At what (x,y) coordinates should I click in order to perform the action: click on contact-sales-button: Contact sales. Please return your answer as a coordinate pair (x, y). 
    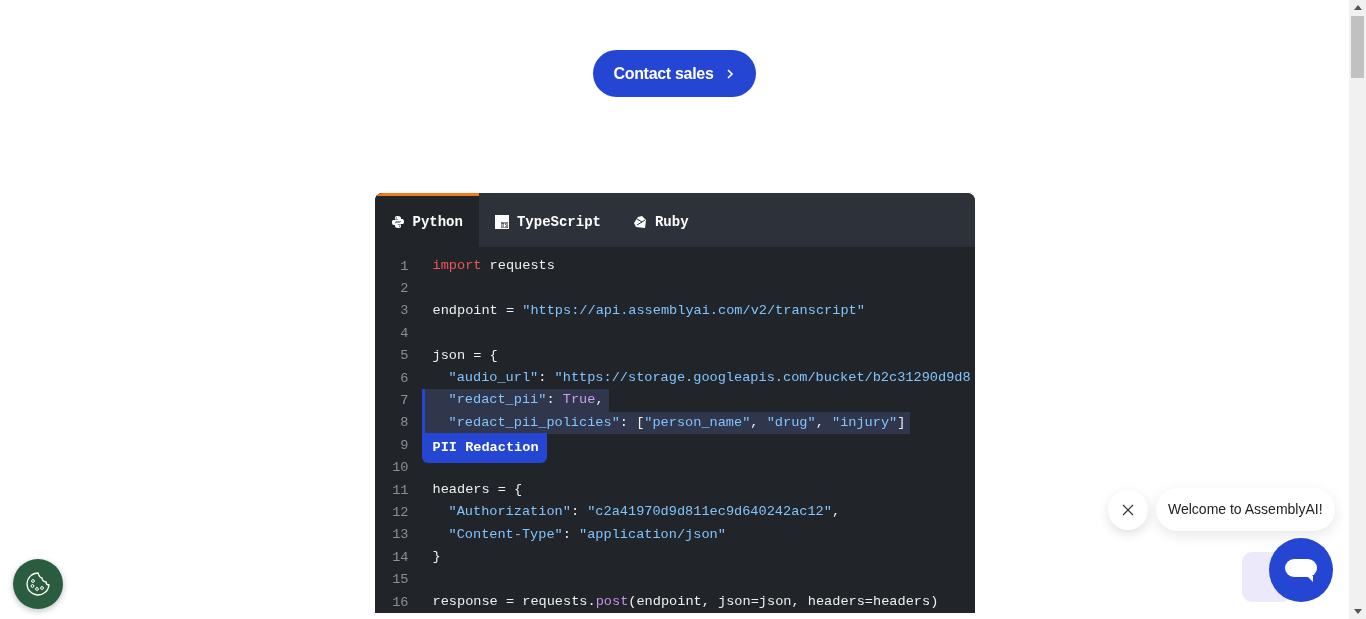
    Looking at the image, I should click on (674, 73).